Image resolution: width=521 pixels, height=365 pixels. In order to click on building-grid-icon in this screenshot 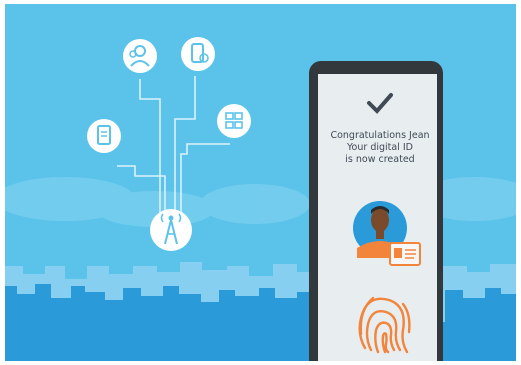, I will do `click(234, 121)`.